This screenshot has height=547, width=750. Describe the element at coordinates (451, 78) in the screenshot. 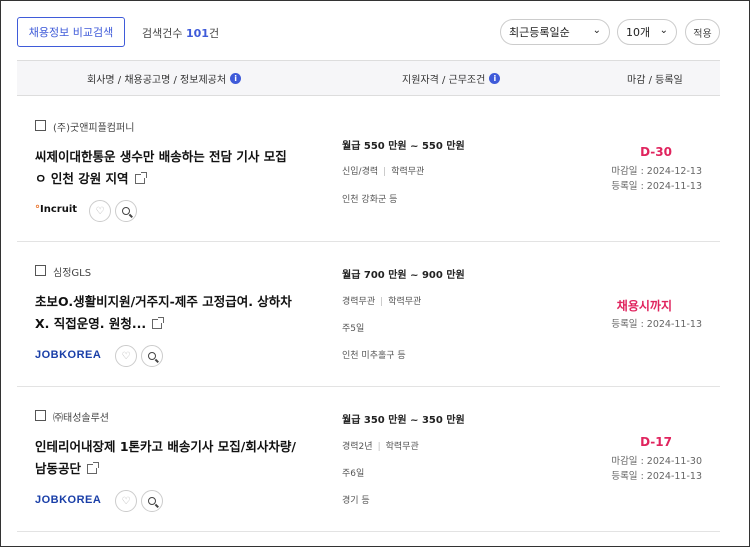

I see `header-qualification: 지원자격 / 근무조건 i` at that location.